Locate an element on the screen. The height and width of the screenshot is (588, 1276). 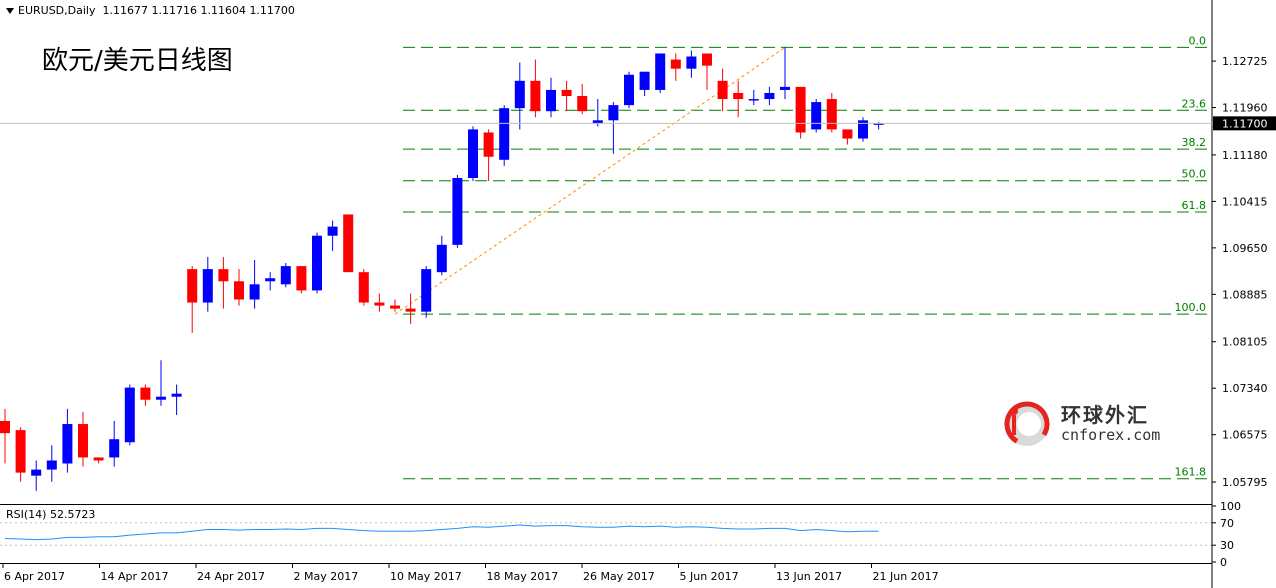
logo-text-en: cnforex.com is located at coordinates (1111, 435).